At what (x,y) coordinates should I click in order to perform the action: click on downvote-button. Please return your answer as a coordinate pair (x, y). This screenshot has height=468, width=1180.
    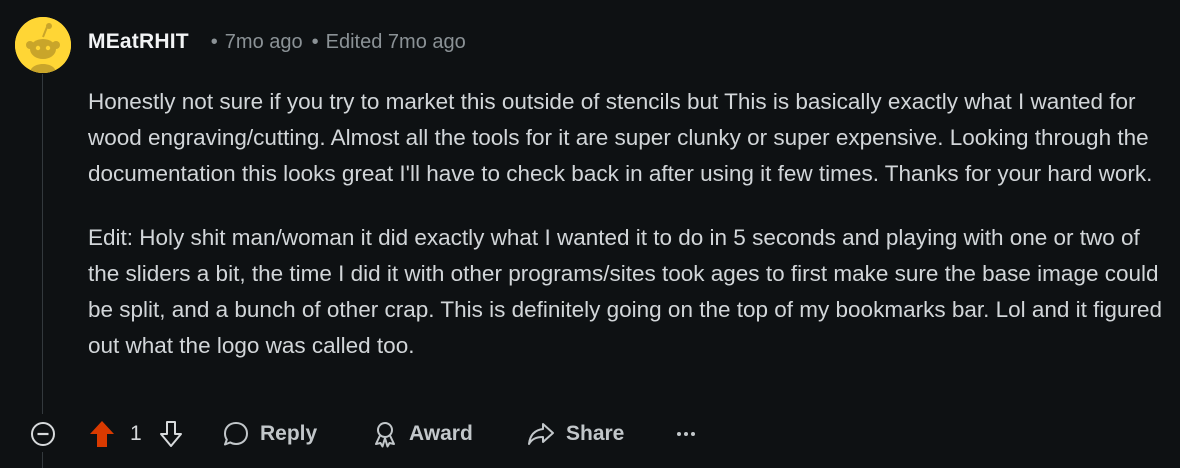
    Looking at the image, I should click on (171, 434).